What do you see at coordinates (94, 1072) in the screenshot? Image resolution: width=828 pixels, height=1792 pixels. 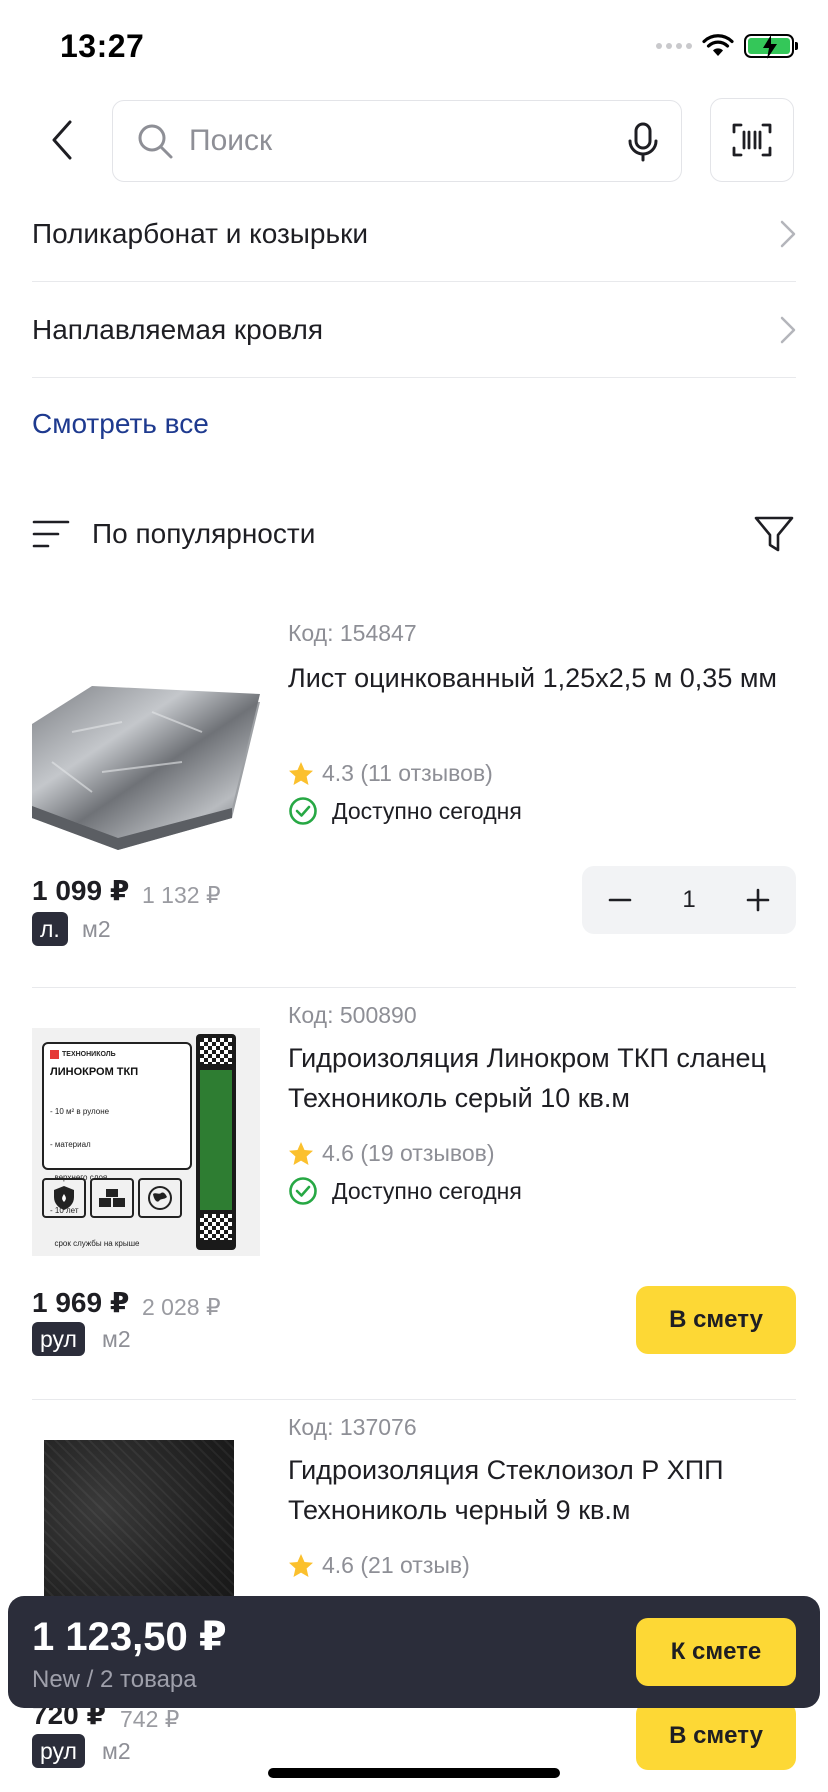 I see `package-product-name: ЛИНОКРОМ ТКП` at bounding box center [94, 1072].